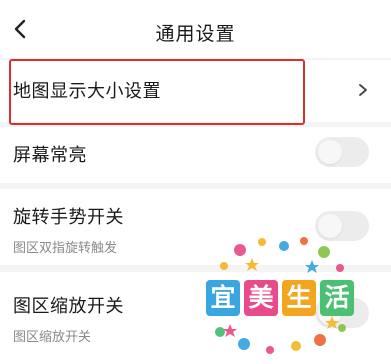 The width and height of the screenshot is (391, 364). Describe the element at coordinates (280, 296) in the screenshot. I see `watermark-logo: 宜 美 生 活` at that location.